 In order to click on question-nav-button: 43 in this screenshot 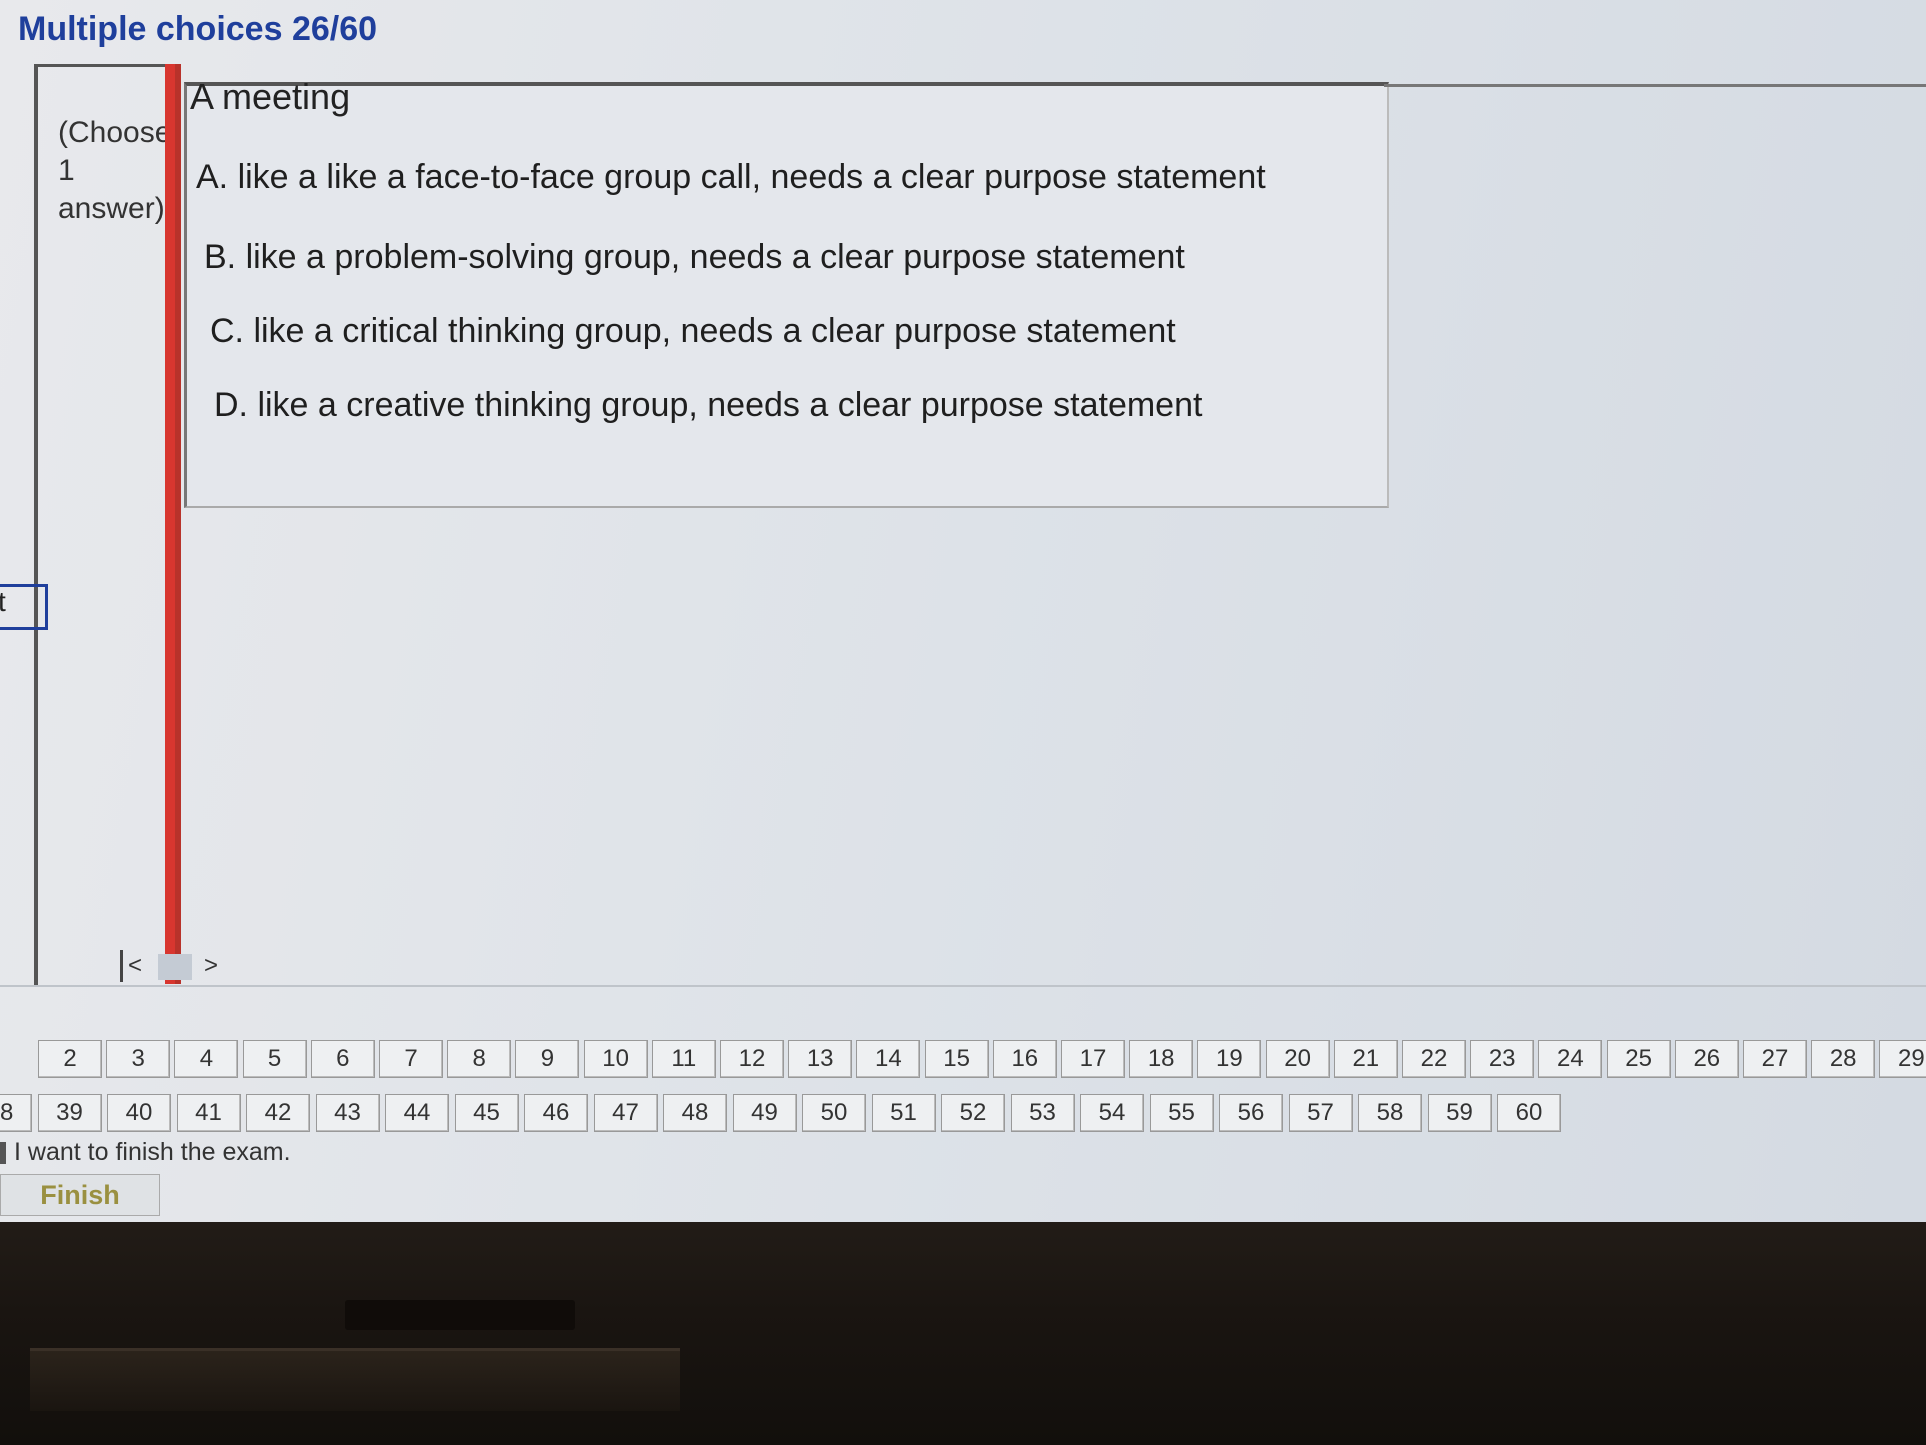, I will do `click(347, 1113)`.